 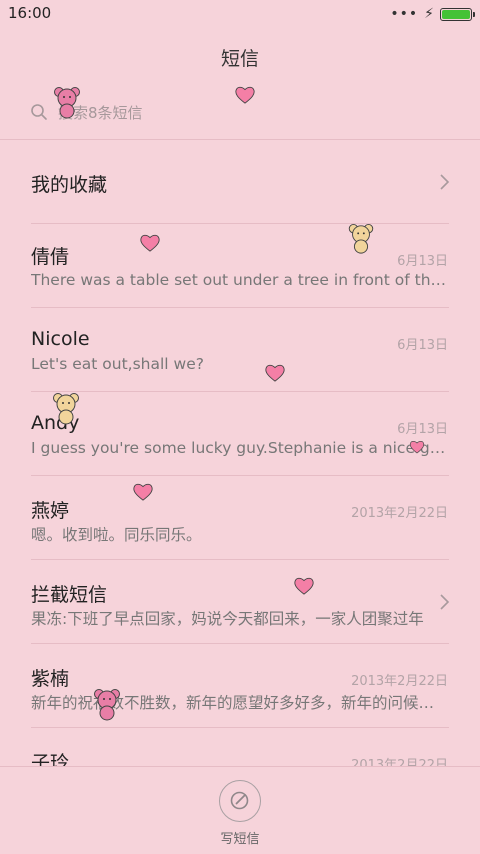 What do you see at coordinates (240, 350) in the screenshot?
I see `conversation-row: Nicole 6月13日 Let's eat out,shall we?` at bounding box center [240, 350].